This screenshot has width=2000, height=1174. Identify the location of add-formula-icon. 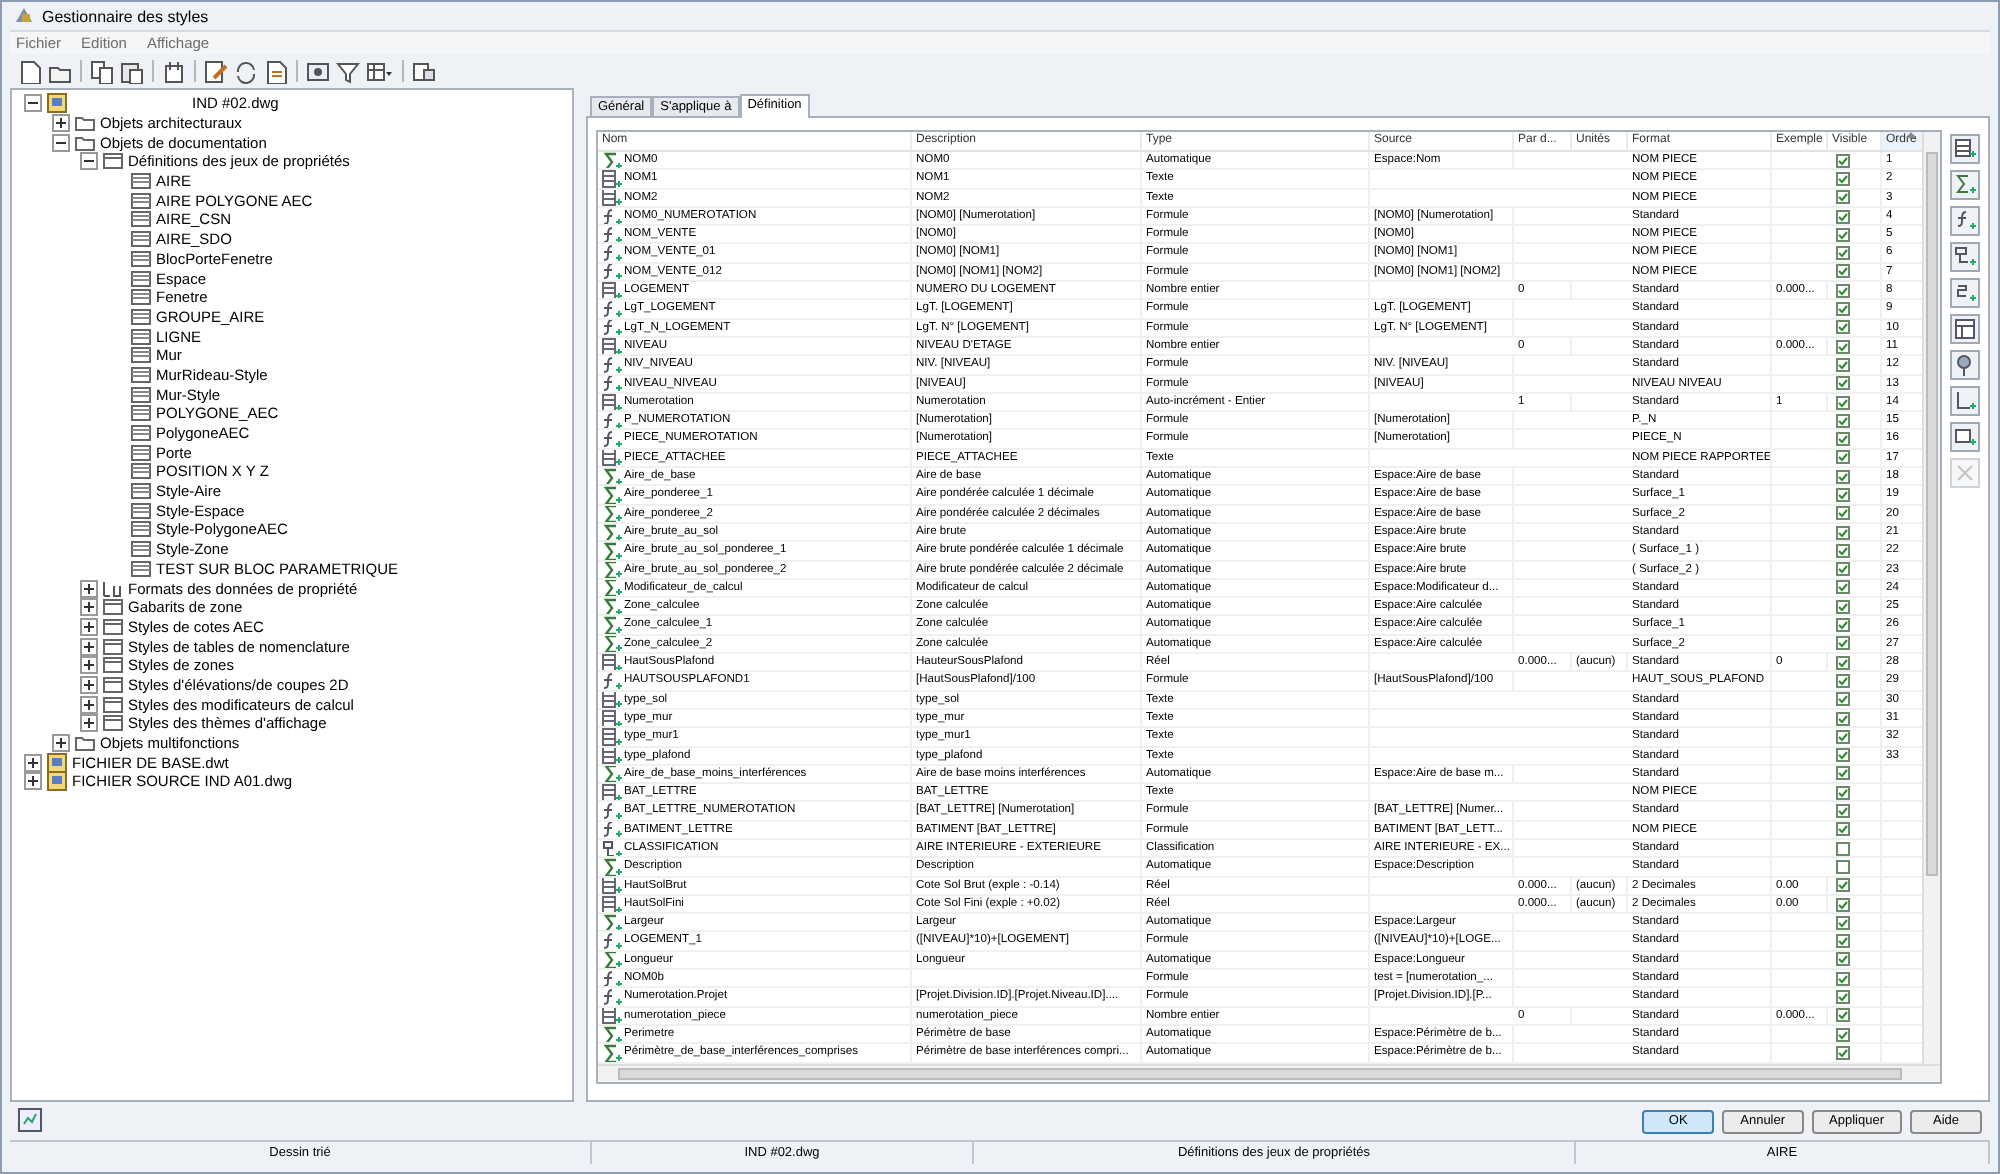
(1965, 221).